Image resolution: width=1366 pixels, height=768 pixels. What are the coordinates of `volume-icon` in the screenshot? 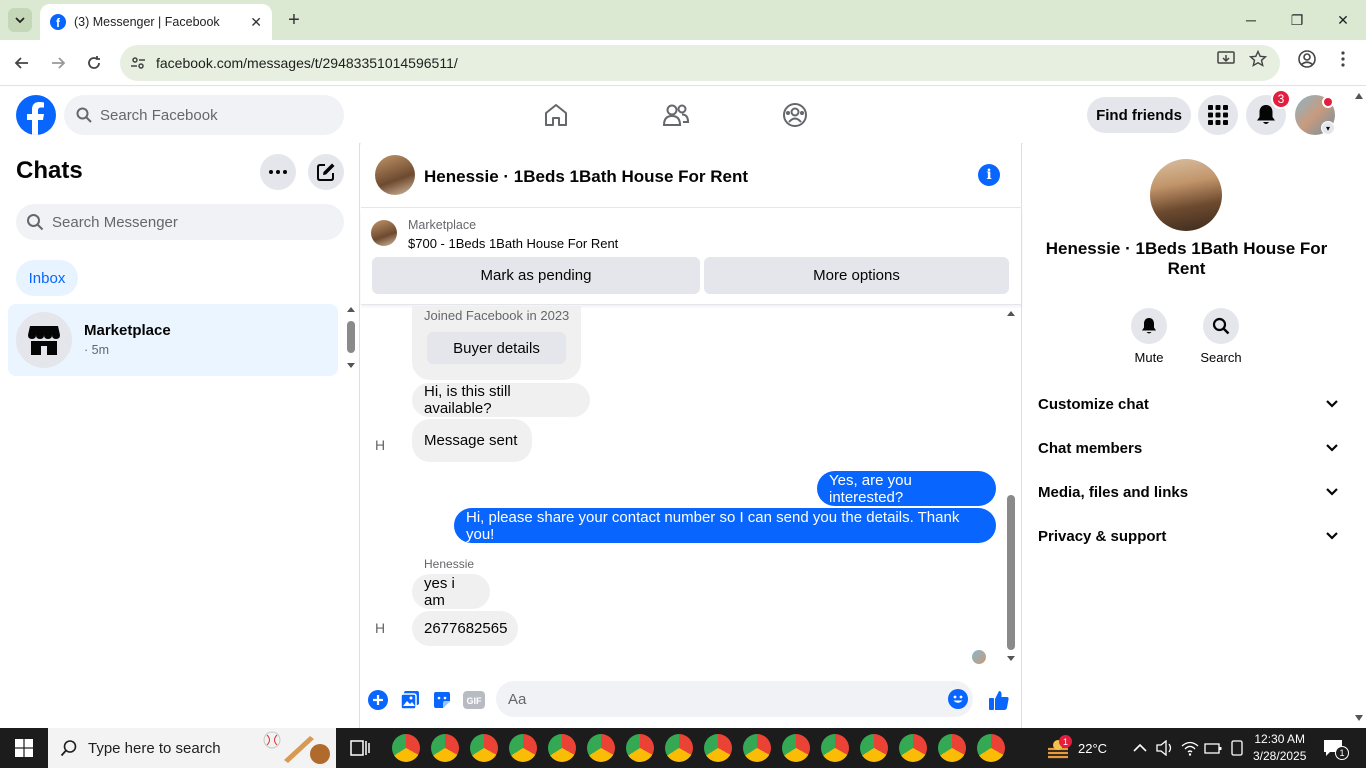 It's located at (1165, 748).